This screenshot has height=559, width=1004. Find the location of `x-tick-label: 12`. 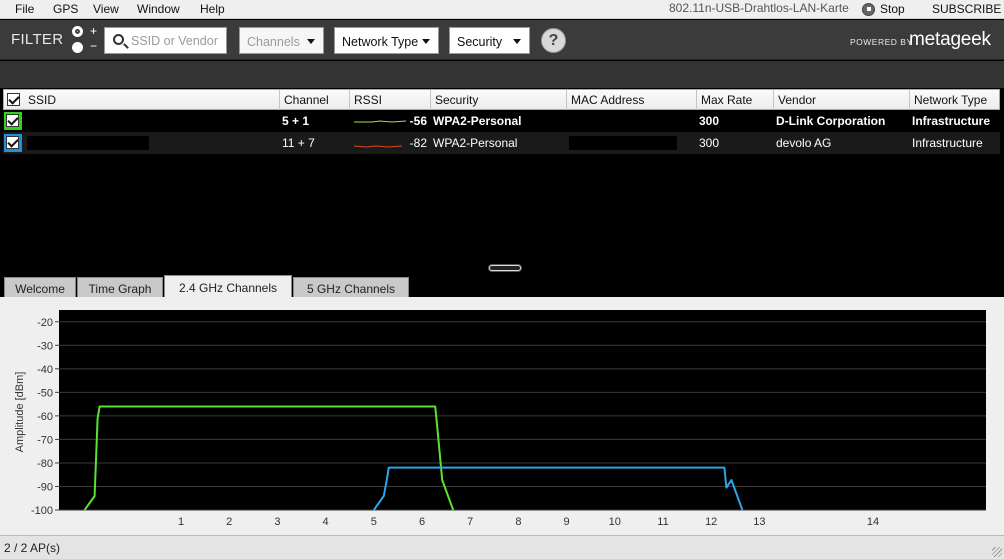

x-tick-label: 12 is located at coordinates (711, 522).